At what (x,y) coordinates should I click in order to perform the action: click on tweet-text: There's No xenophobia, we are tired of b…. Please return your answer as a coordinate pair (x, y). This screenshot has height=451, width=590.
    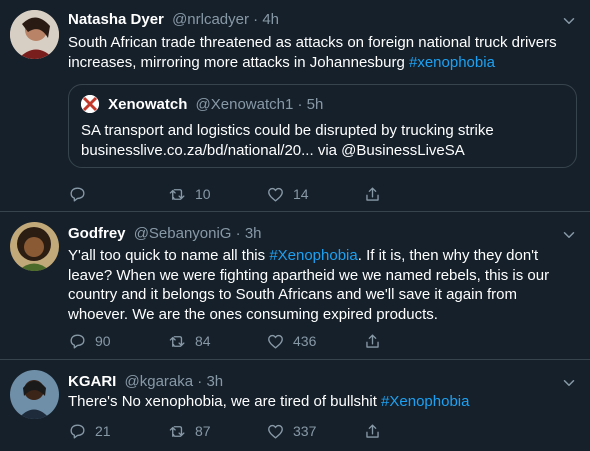
    Looking at the image, I should click on (323, 402).